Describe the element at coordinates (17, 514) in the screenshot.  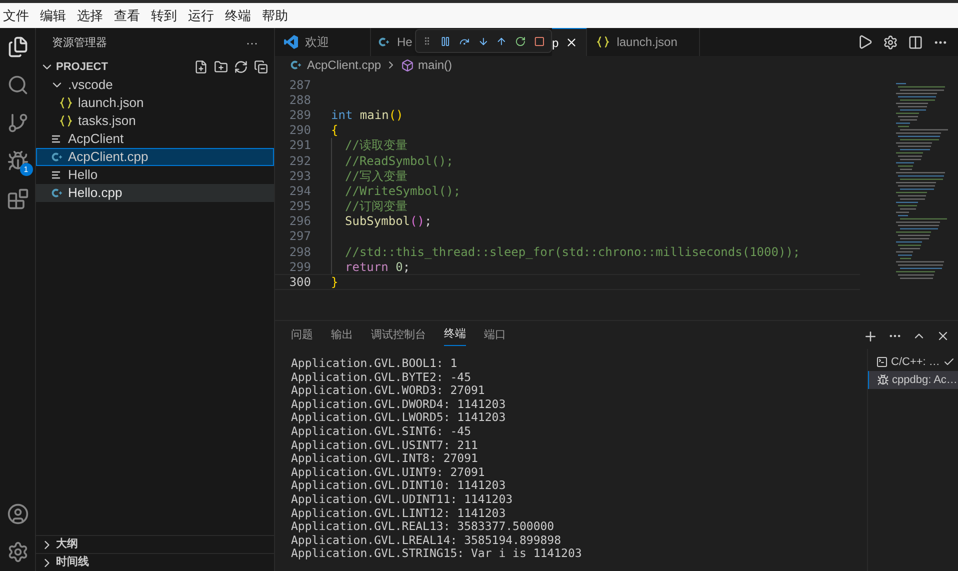
I see `account-icon` at that location.